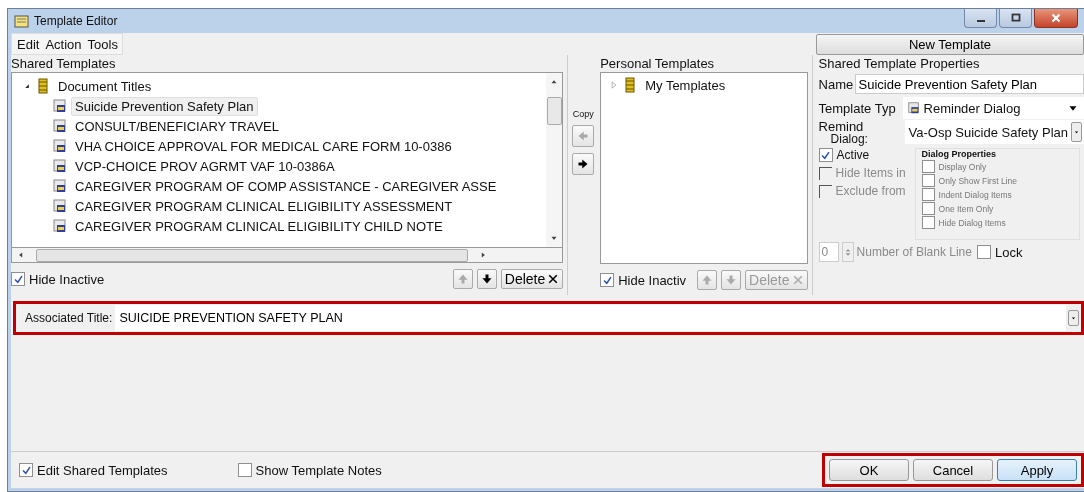 The width and height of the screenshot is (1084, 492). I want to click on hide-inactive-label: Hide Inactive, so click(67, 279).